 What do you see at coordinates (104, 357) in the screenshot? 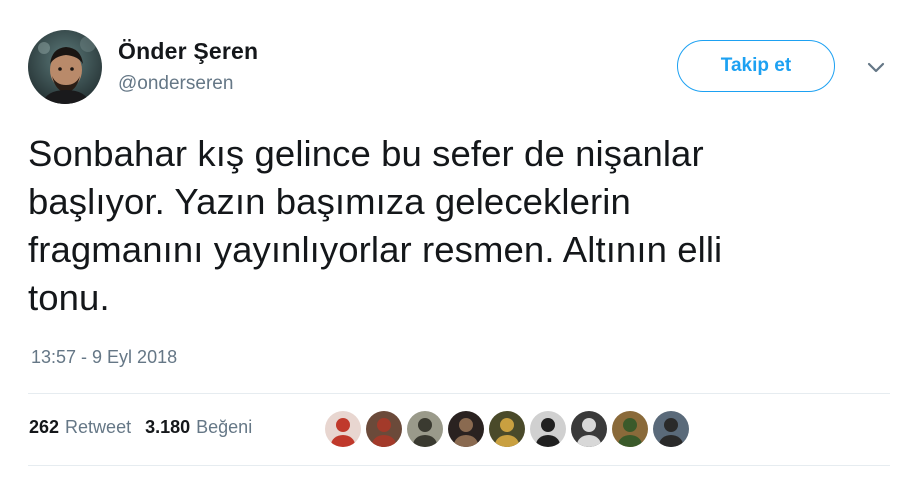
I see `tweet-timestamp: 13:57 - 9 Eyl 2018` at bounding box center [104, 357].